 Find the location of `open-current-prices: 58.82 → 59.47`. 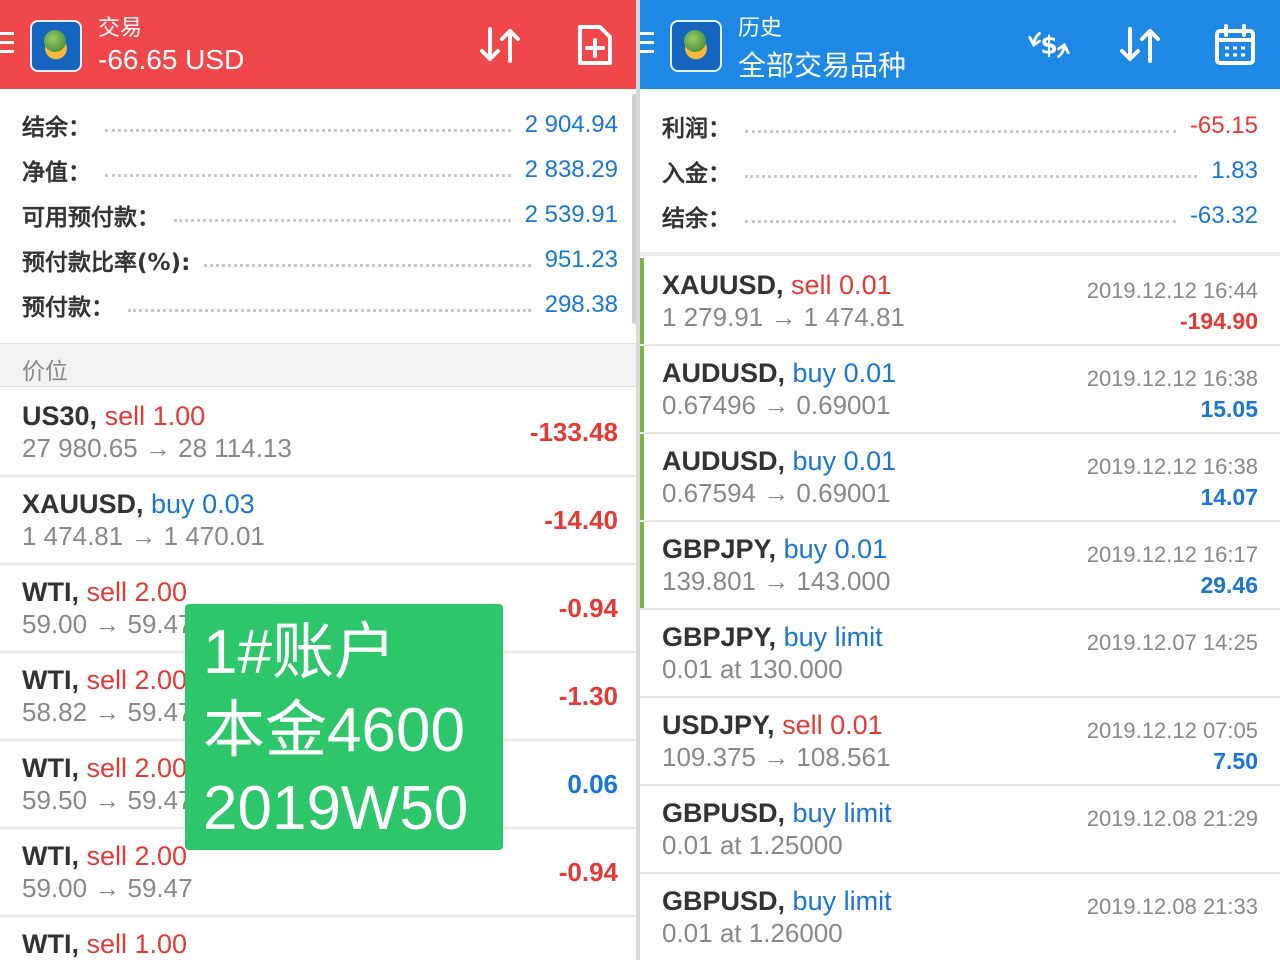

open-current-prices: 58.82 → 59.47 is located at coordinates (107, 712).